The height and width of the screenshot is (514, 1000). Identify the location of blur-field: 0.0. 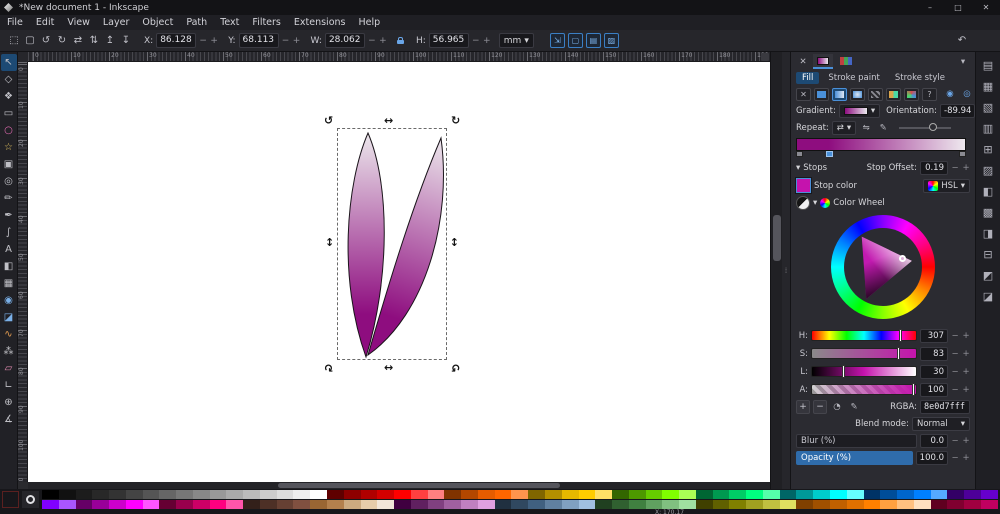
(934, 441).